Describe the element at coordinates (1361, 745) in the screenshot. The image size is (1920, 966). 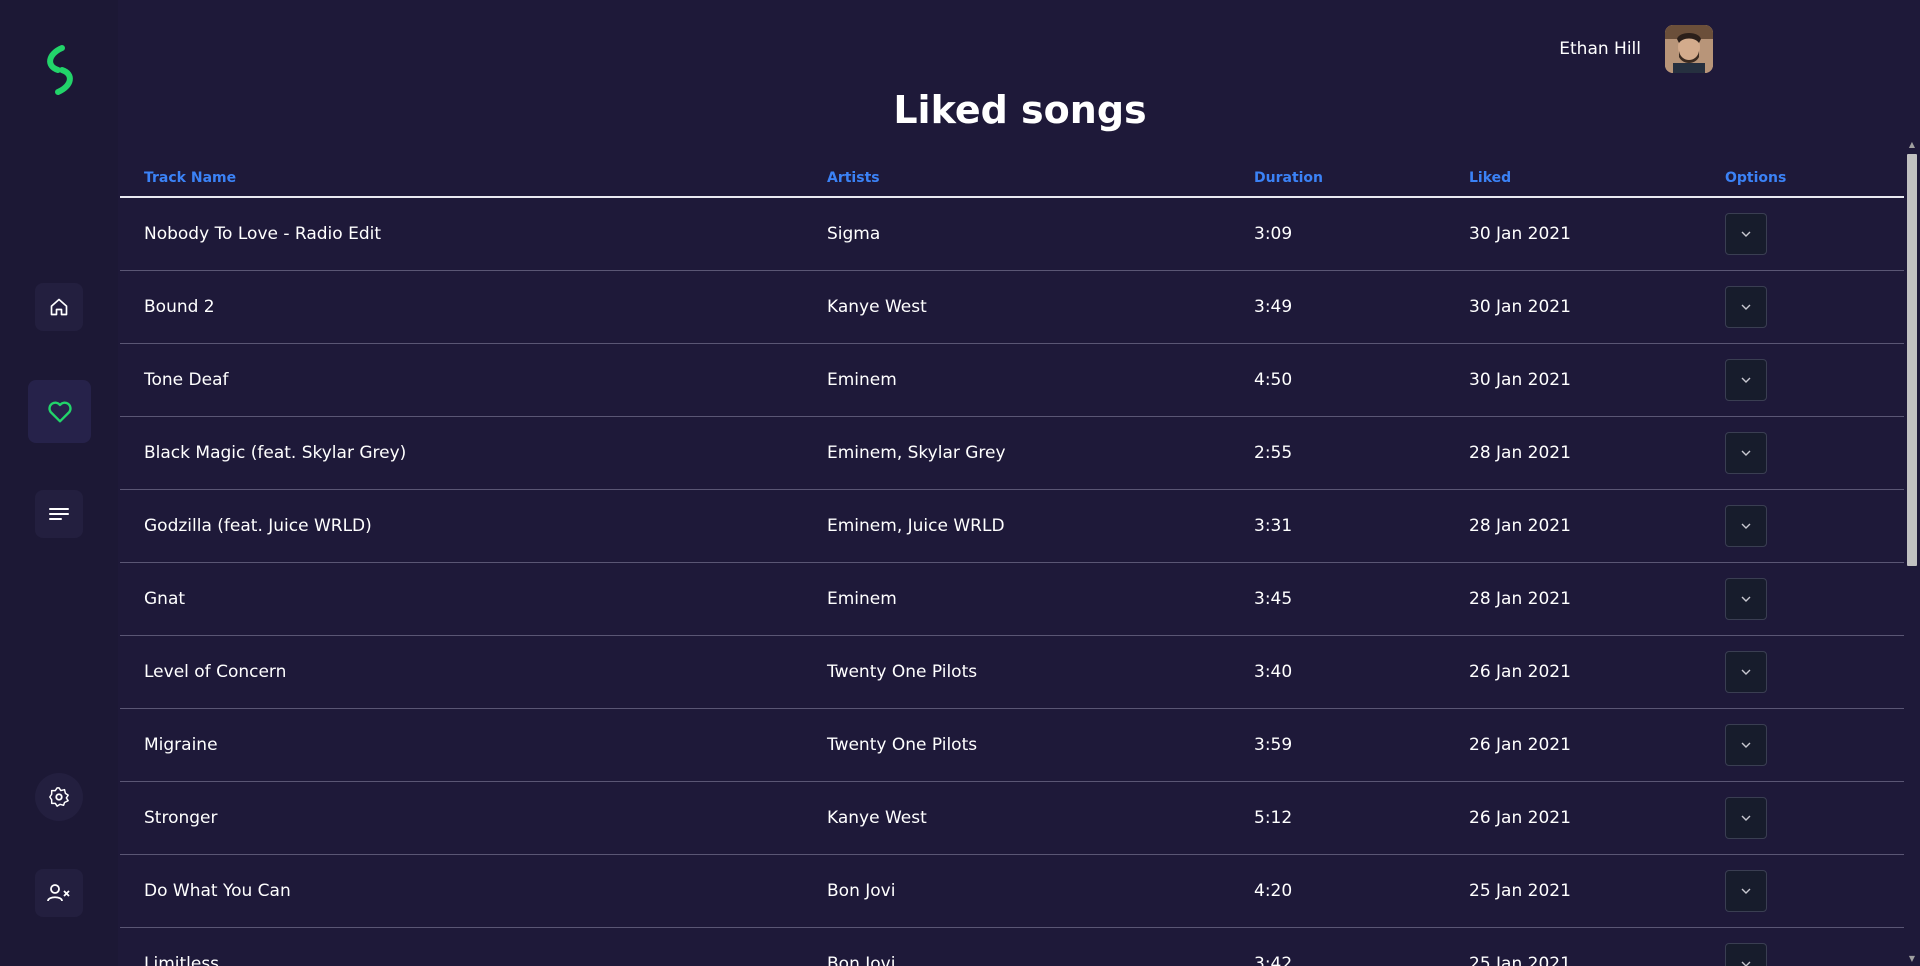
I see `duration-cell: 3:59` at that location.